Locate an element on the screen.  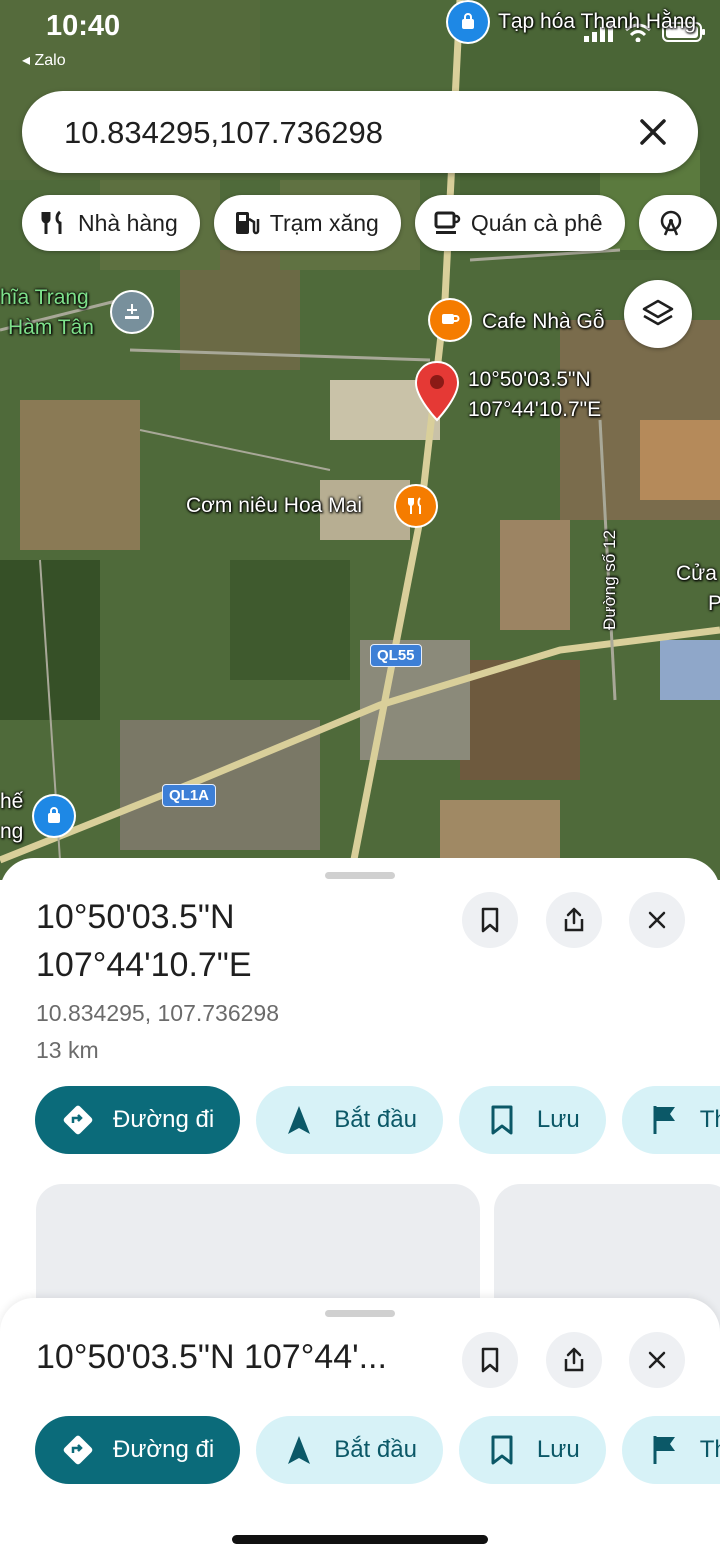
road-shield-ql1a: QL1A is located at coordinates (189, 795).